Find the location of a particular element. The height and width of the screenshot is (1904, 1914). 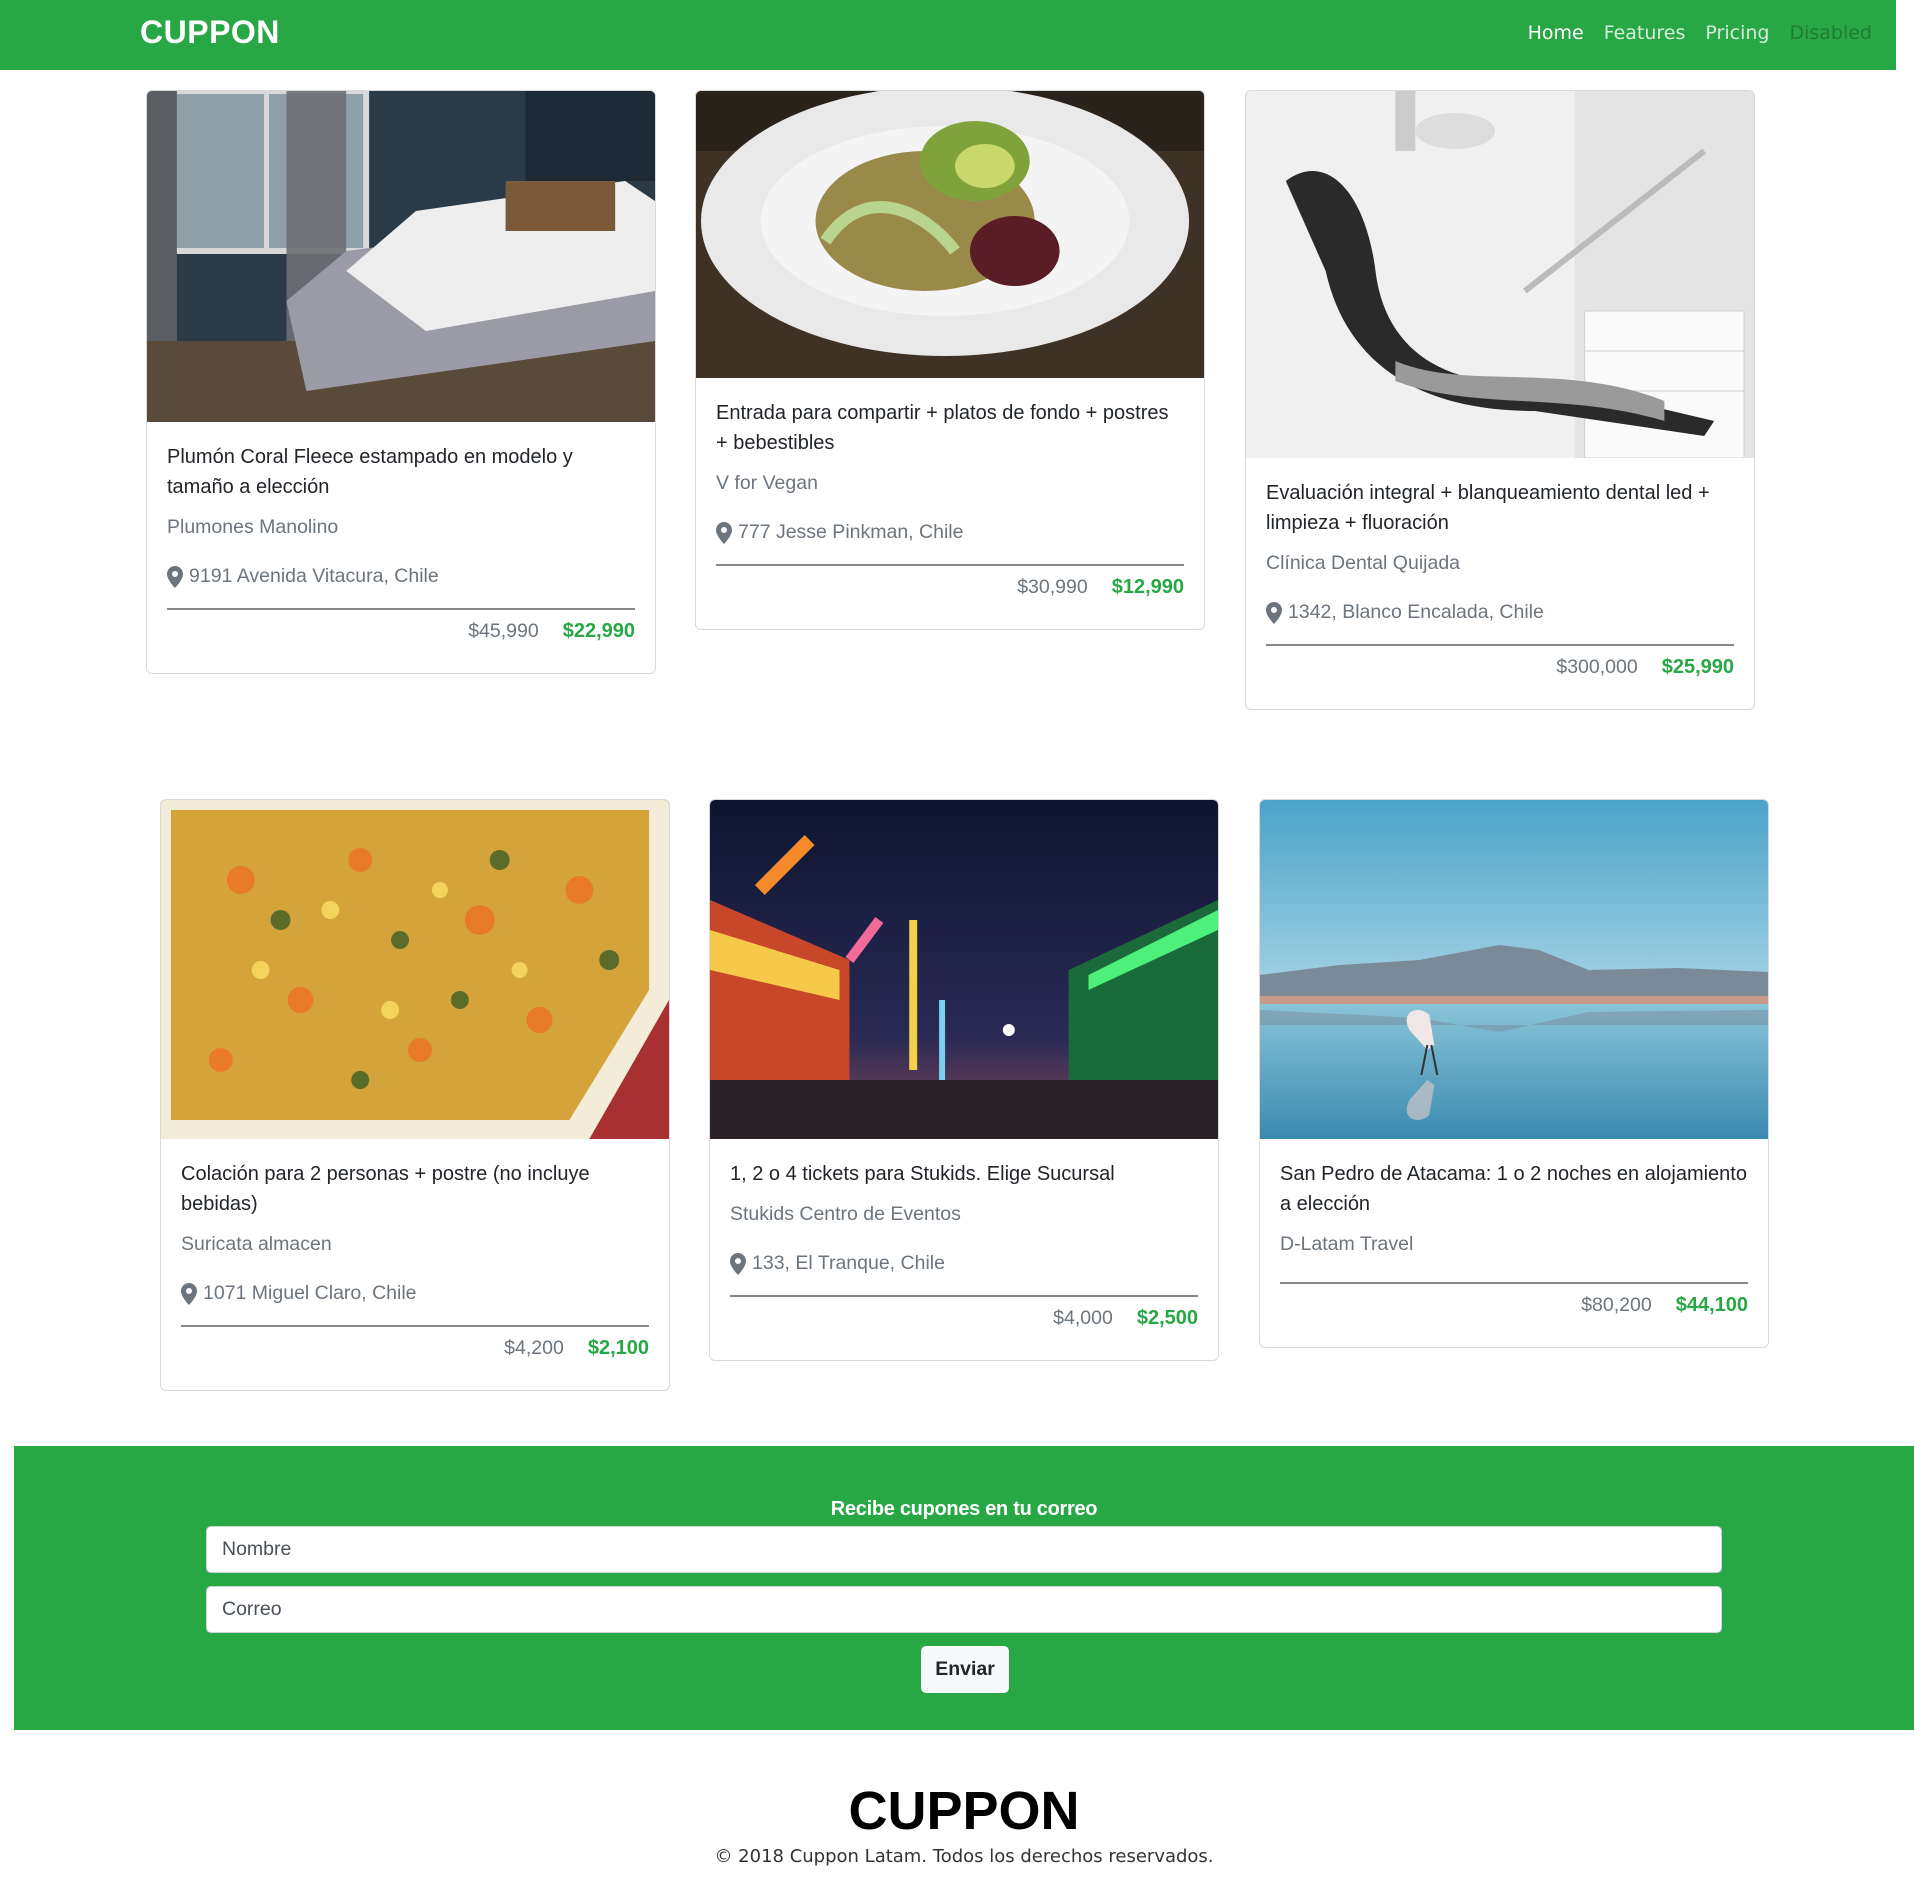

bedroom-photo is located at coordinates (401, 256).